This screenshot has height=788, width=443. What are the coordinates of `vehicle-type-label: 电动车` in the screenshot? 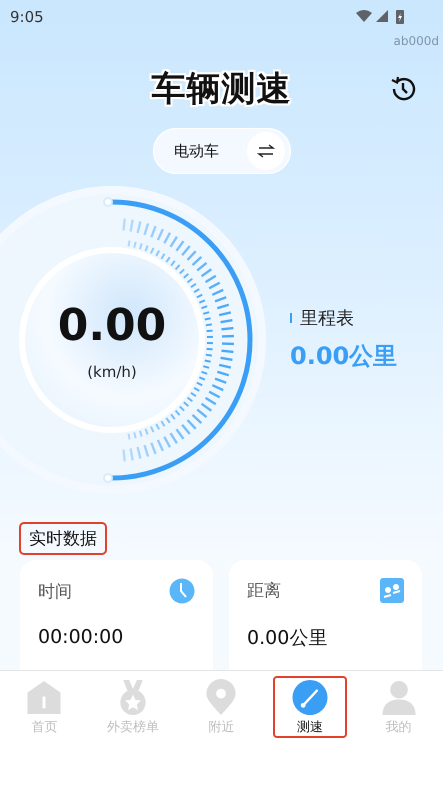 It's located at (196, 151).